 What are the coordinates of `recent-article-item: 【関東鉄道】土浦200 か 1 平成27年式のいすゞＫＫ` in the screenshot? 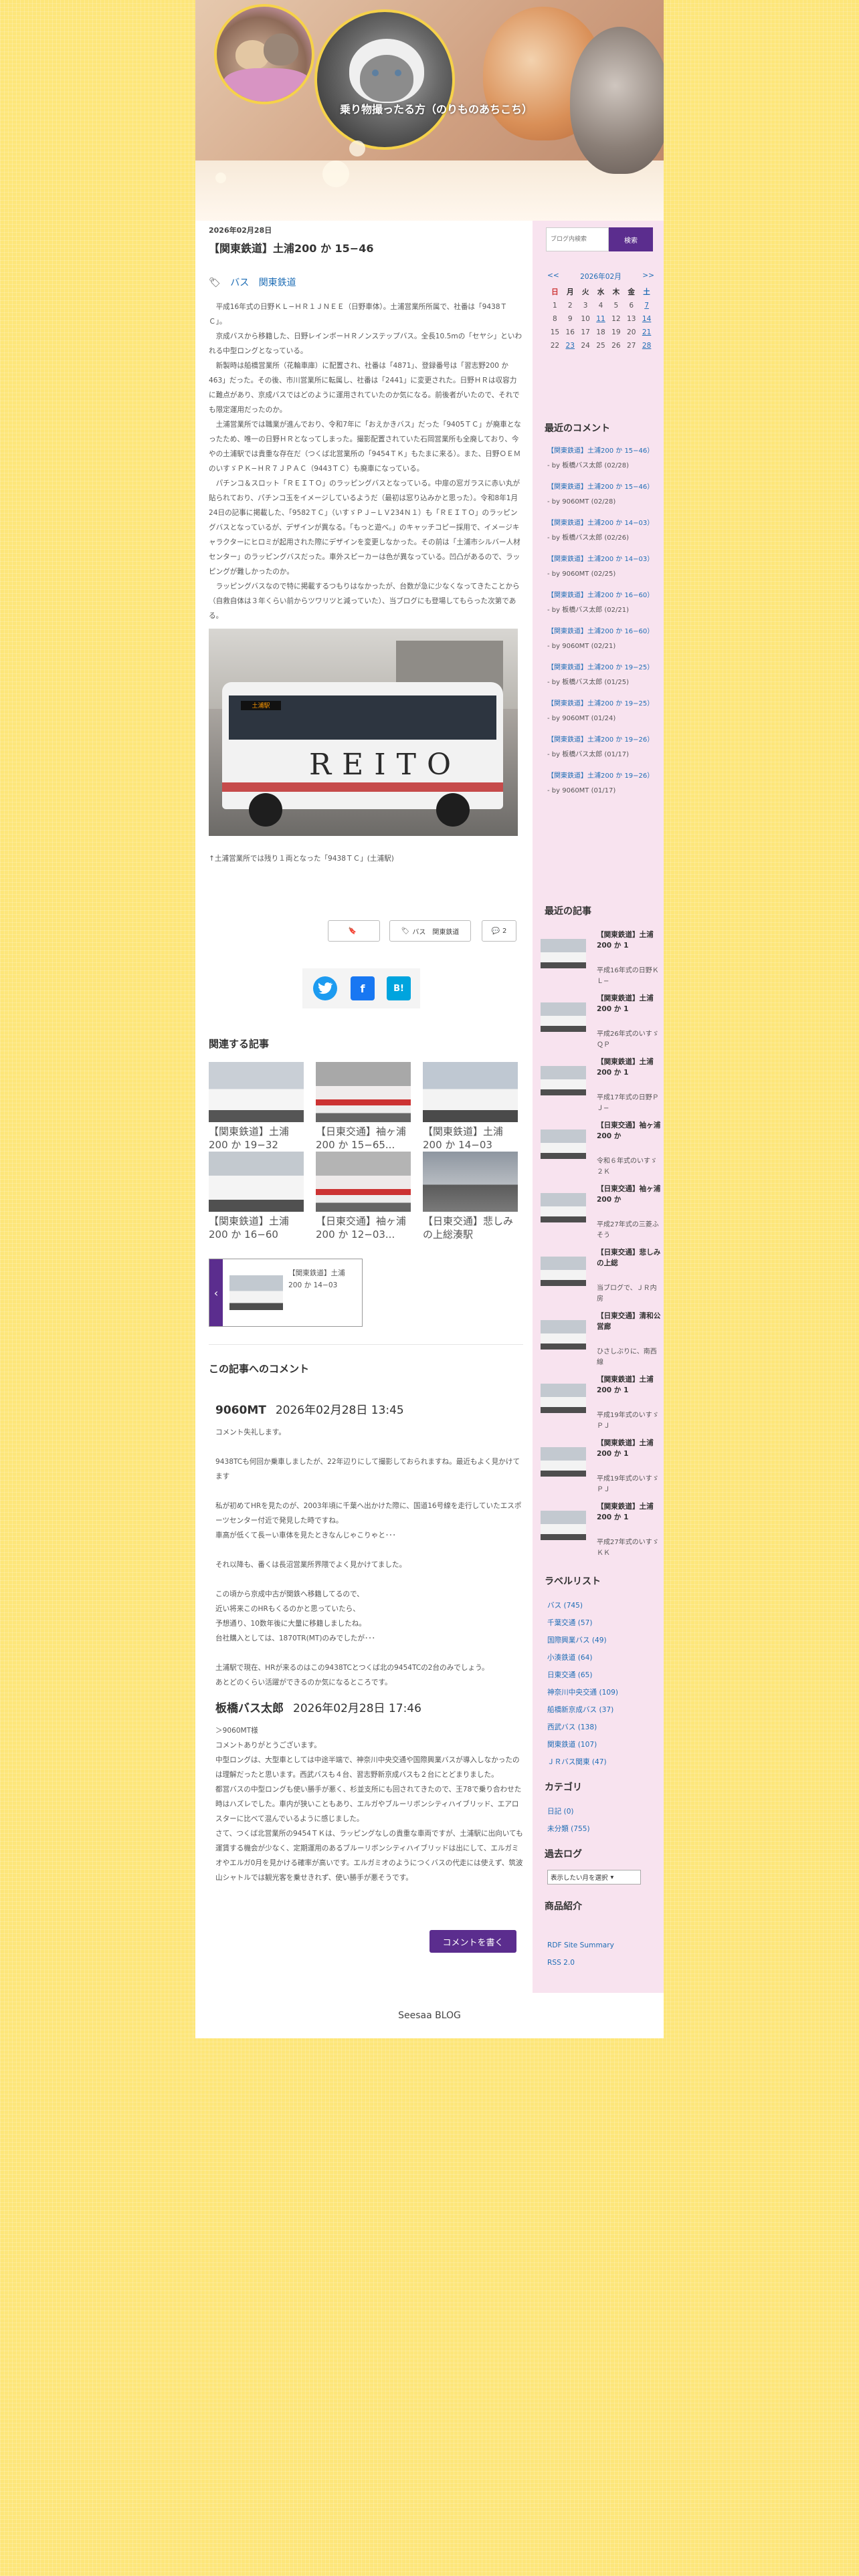 It's located at (601, 1532).